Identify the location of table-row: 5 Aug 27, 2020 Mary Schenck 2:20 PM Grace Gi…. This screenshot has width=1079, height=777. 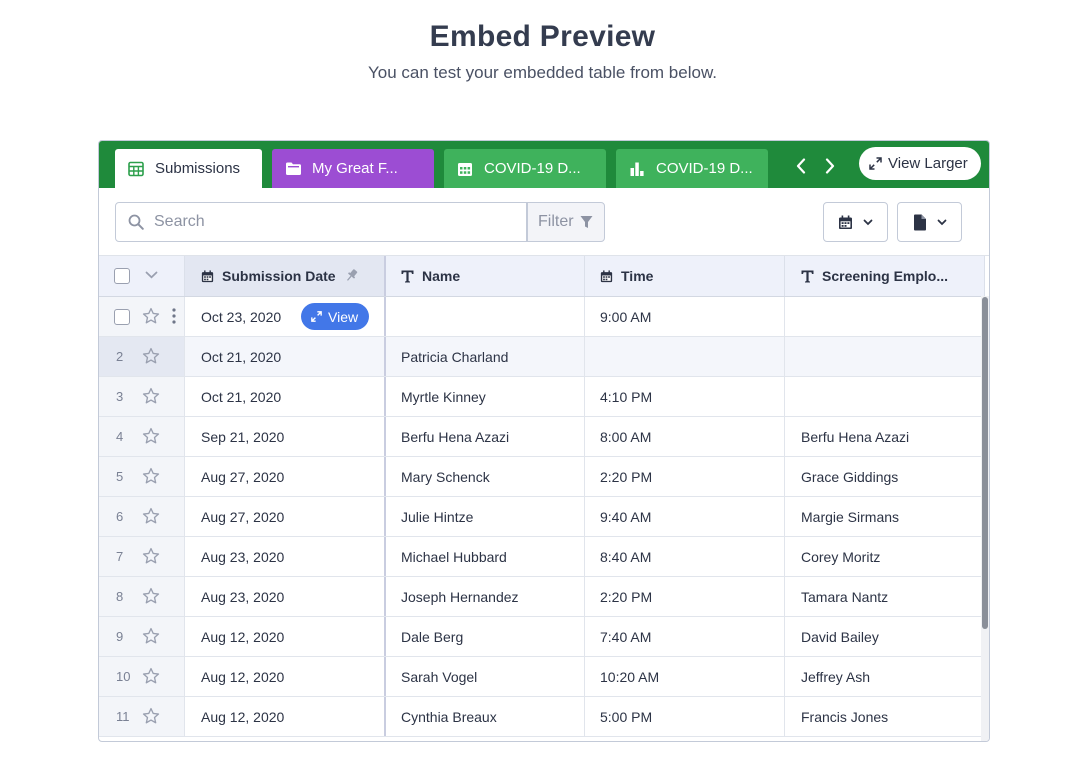
(542, 477).